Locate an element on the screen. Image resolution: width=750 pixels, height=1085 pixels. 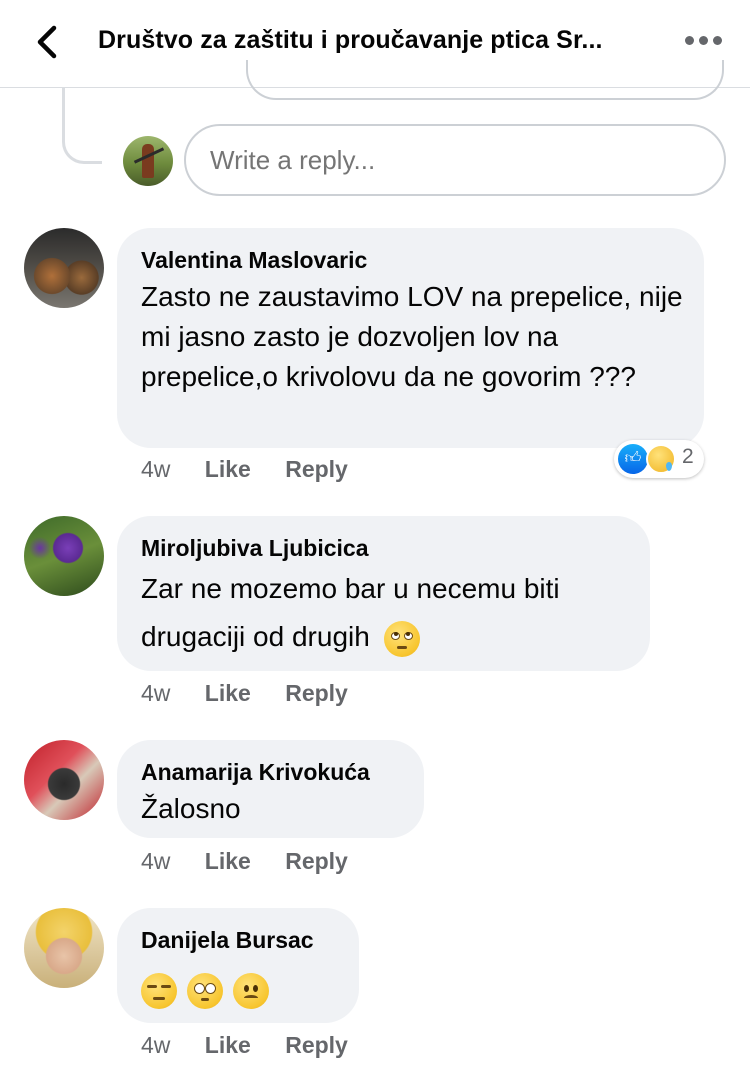
current-user-avatar is located at coordinates (148, 161).